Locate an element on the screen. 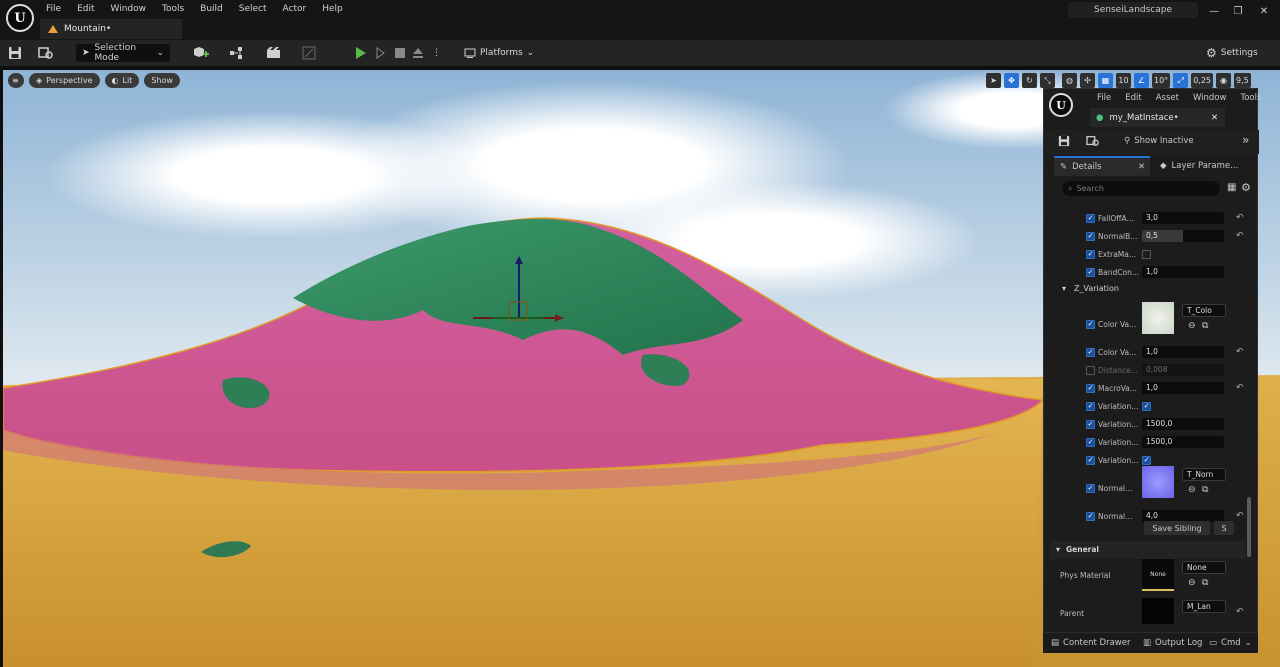 The image size is (1280, 667). eject-icon is located at coordinates (418, 53).